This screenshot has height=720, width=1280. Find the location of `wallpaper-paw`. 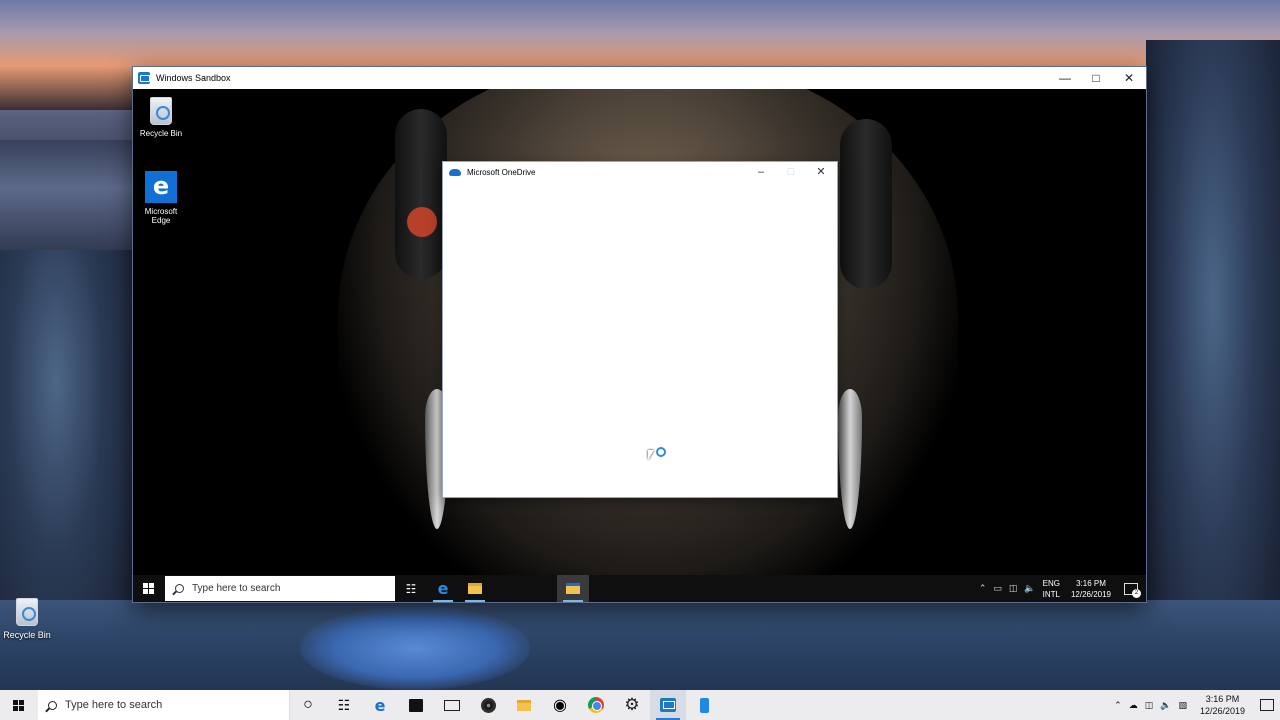

wallpaper-paw is located at coordinates (422, 222).